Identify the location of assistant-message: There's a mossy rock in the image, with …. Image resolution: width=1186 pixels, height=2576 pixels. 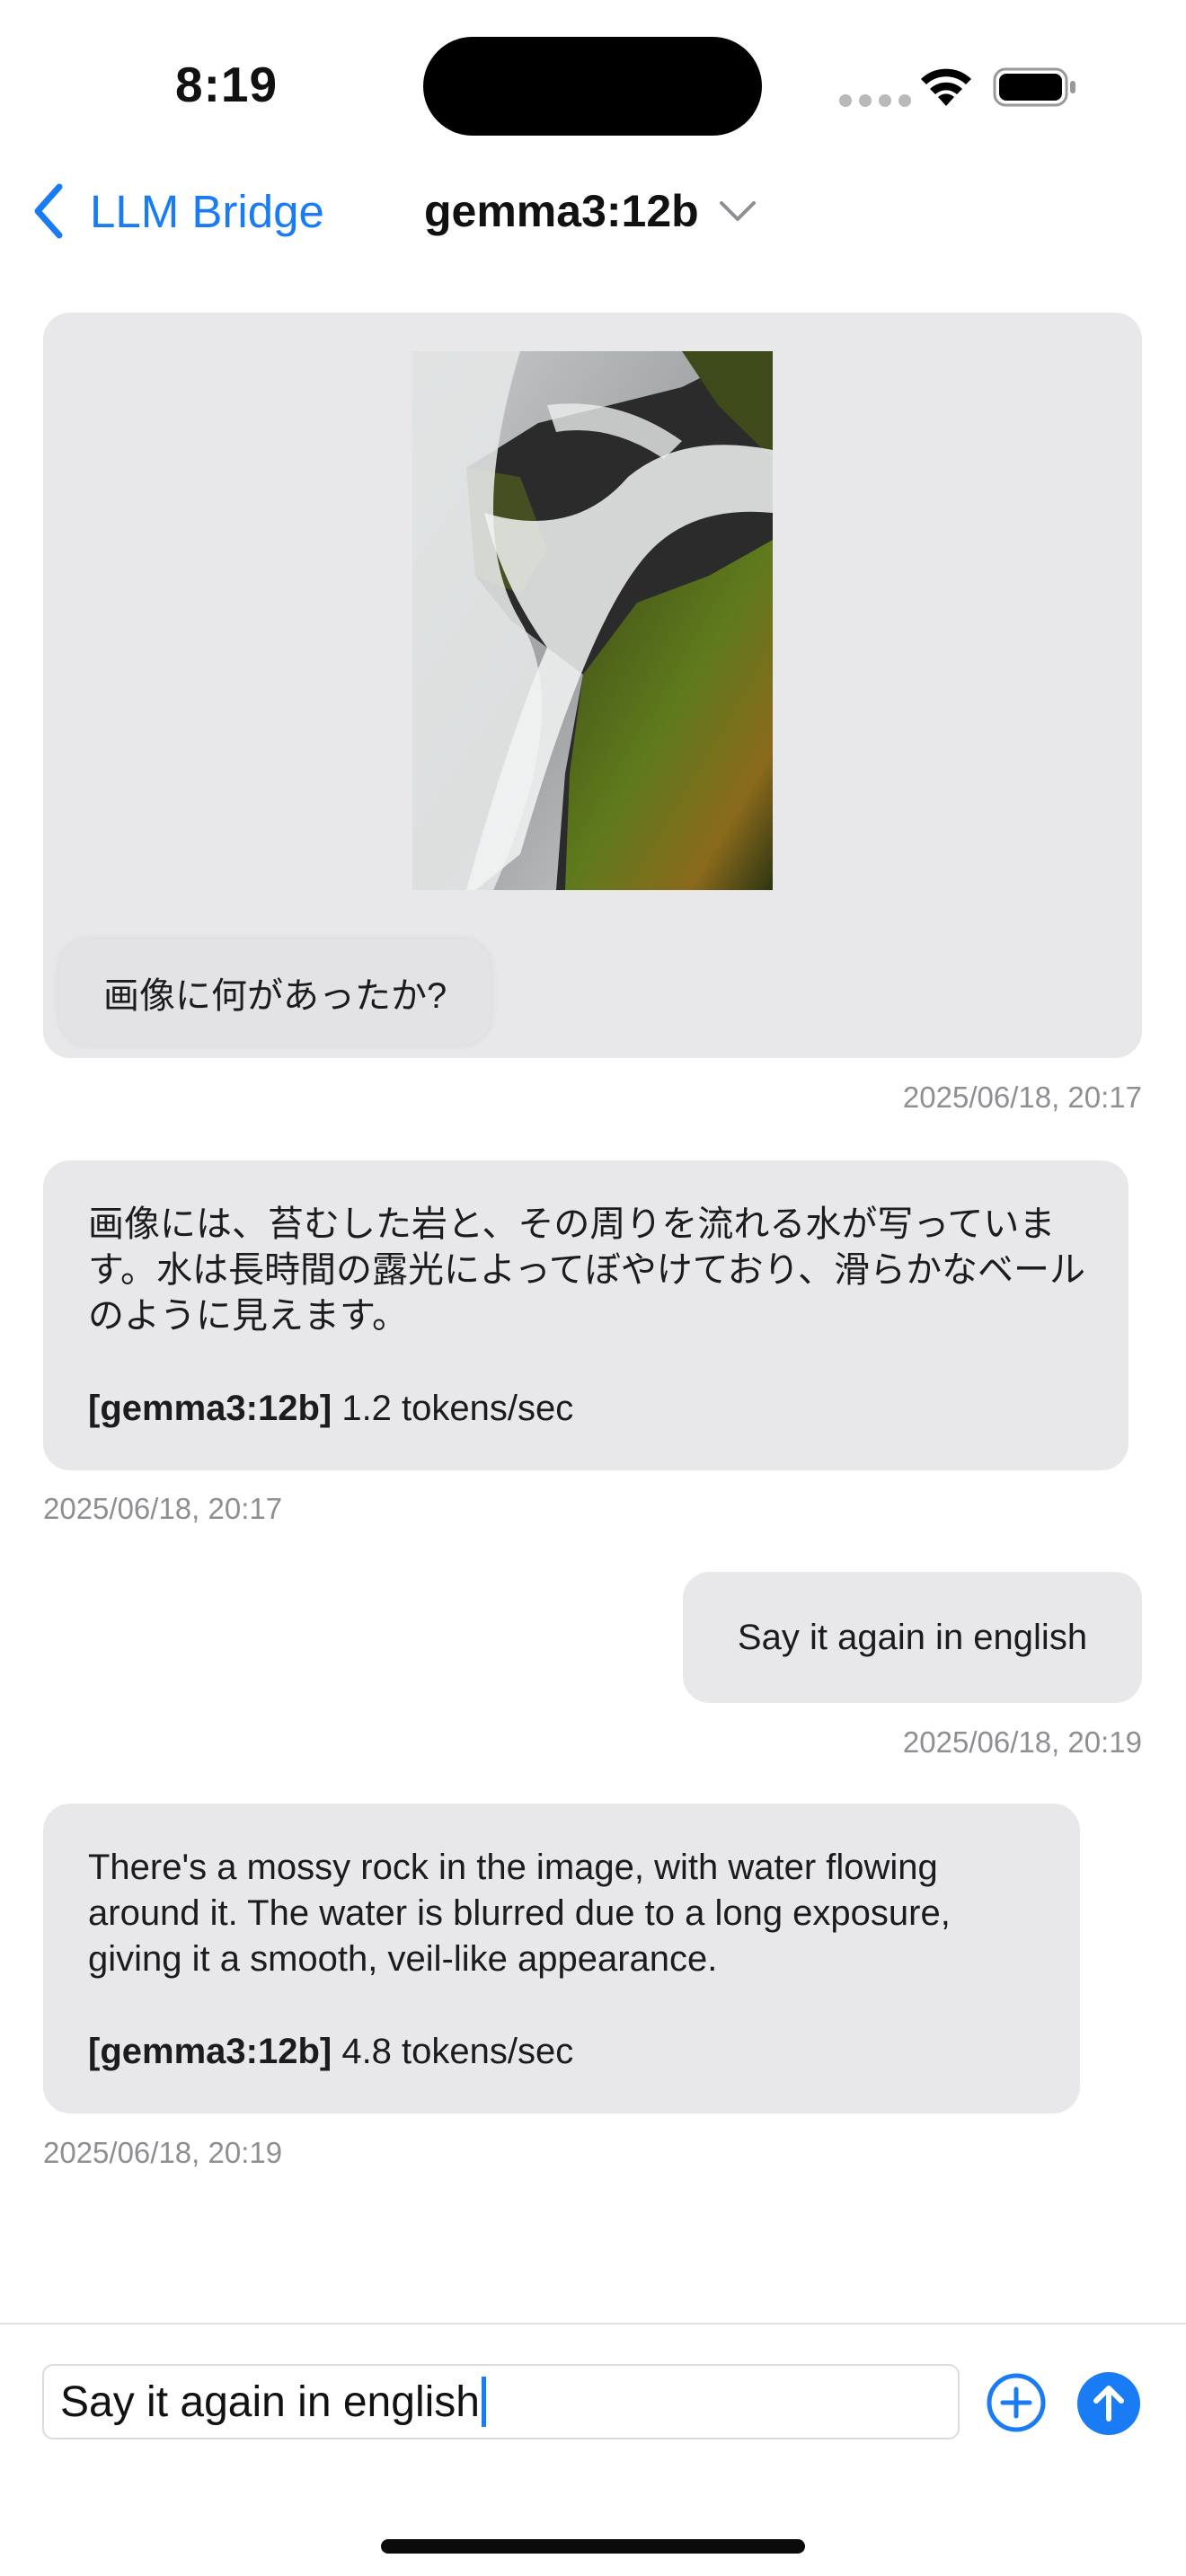
(561, 1958).